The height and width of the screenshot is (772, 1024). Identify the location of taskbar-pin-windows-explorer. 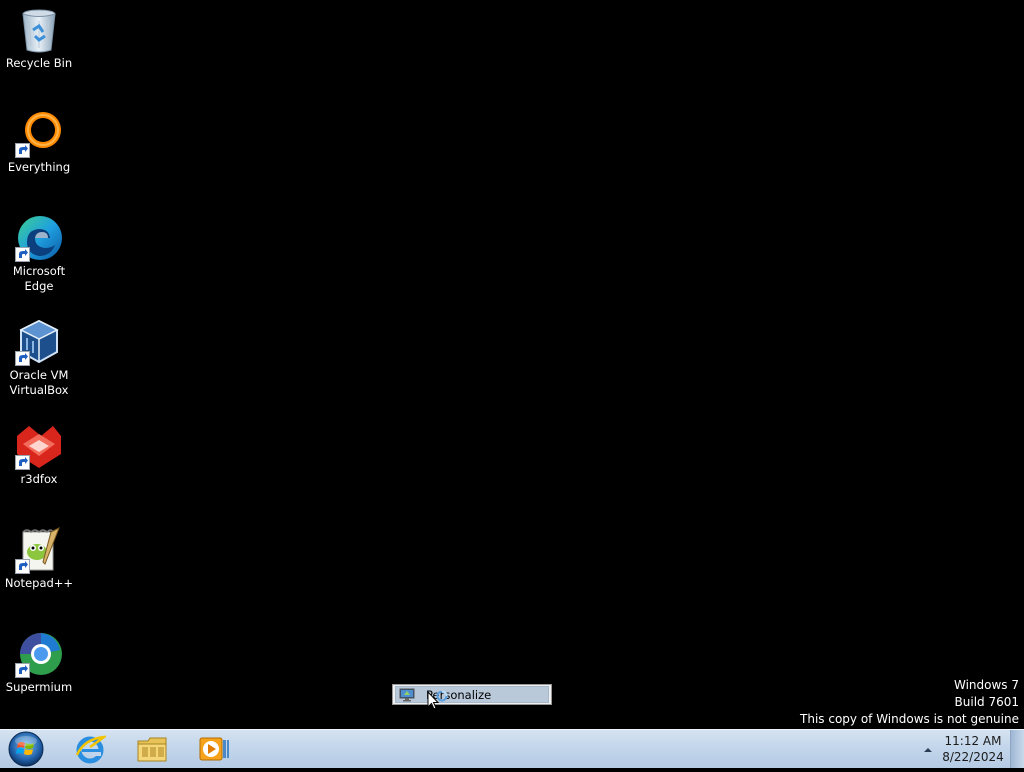
(152, 749).